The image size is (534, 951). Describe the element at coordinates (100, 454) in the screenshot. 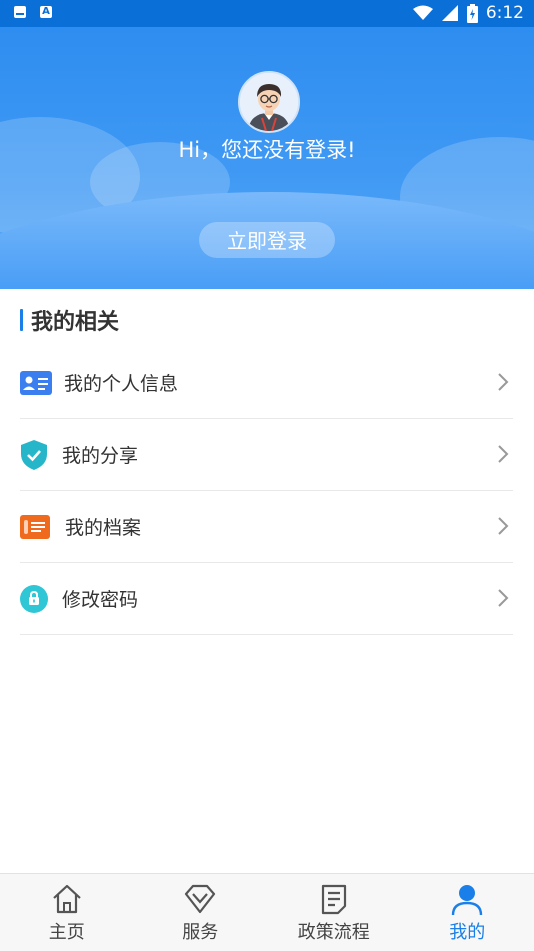

I see `menu-item-label: 我的分享` at that location.